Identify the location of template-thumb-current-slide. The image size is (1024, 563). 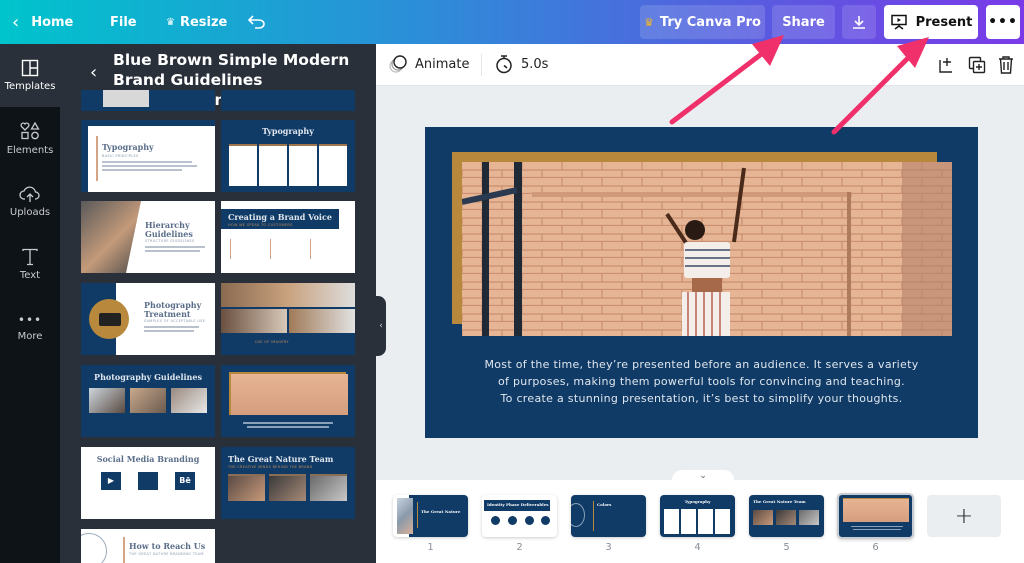
(288, 401).